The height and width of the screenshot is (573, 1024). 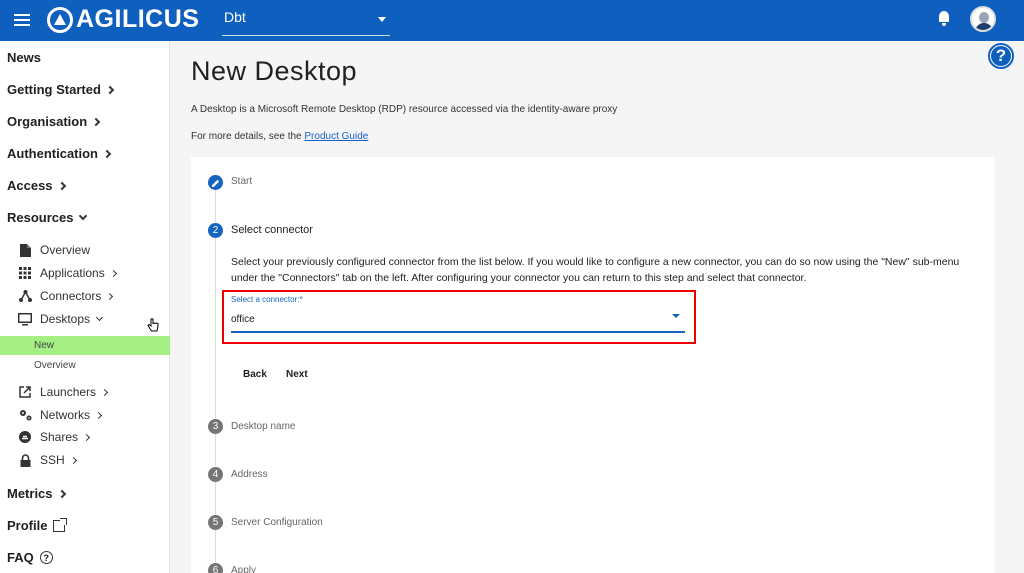 I want to click on gears-icon, so click(x=25, y=415).